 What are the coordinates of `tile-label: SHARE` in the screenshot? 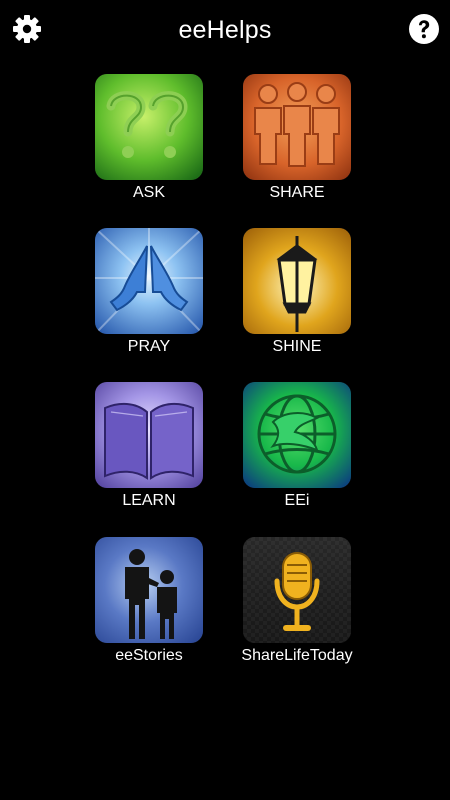 It's located at (297, 192).